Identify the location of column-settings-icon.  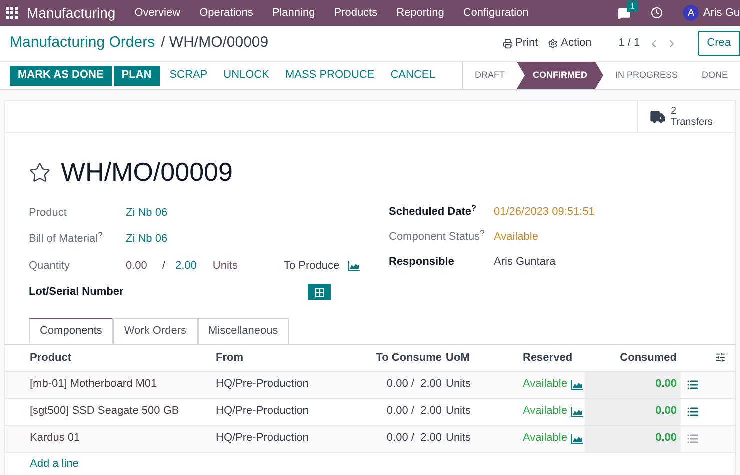
(720, 358).